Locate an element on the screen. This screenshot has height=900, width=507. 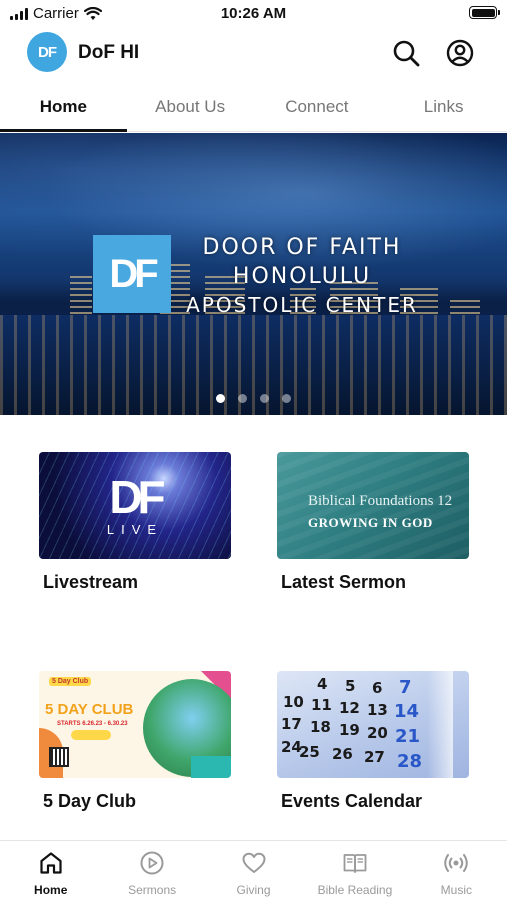
home-icon is located at coordinates (51, 863).